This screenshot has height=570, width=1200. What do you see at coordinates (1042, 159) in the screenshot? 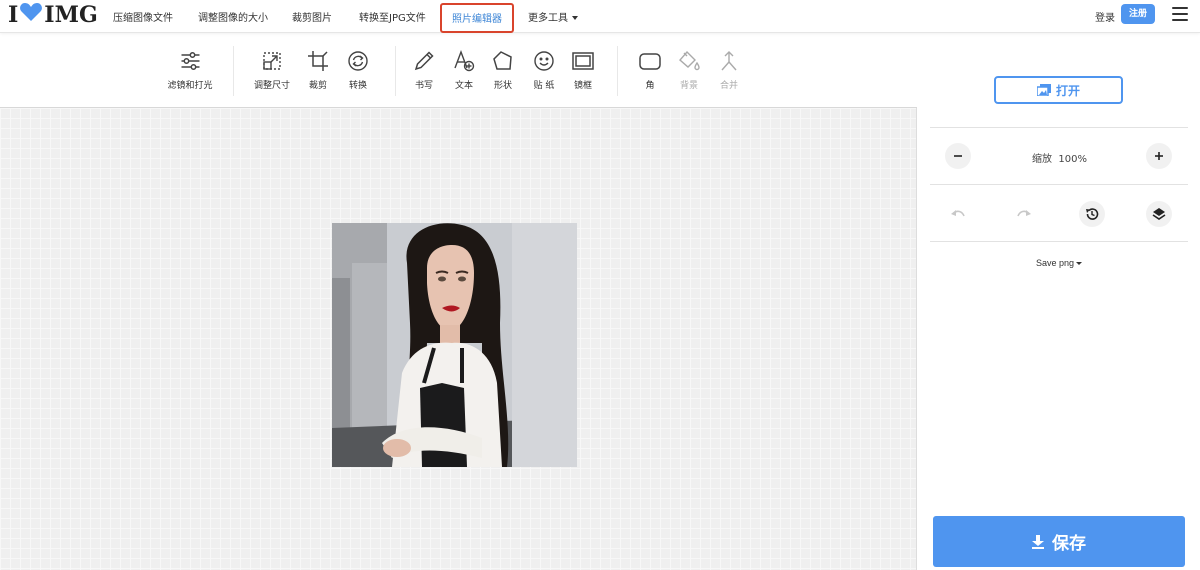
I see `zoom-label: 缩放` at bounding box center [1042, 159].